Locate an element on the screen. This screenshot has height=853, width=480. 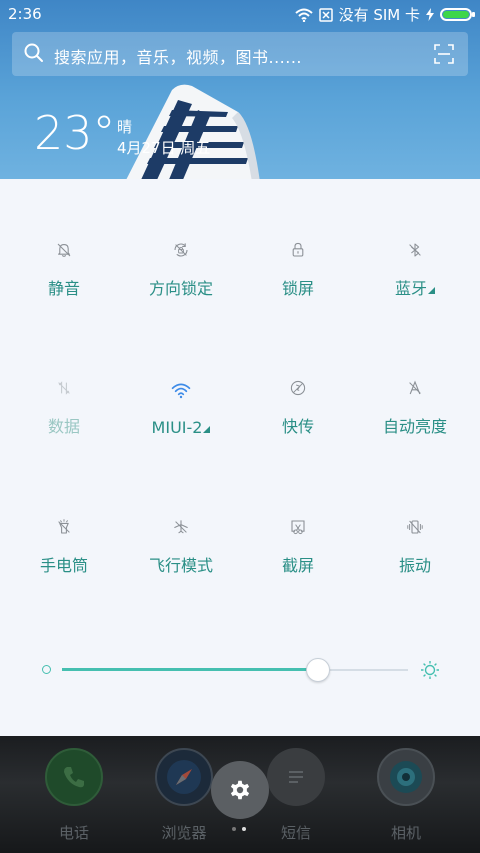
wifi-icon is located at coordinates (181, 391).